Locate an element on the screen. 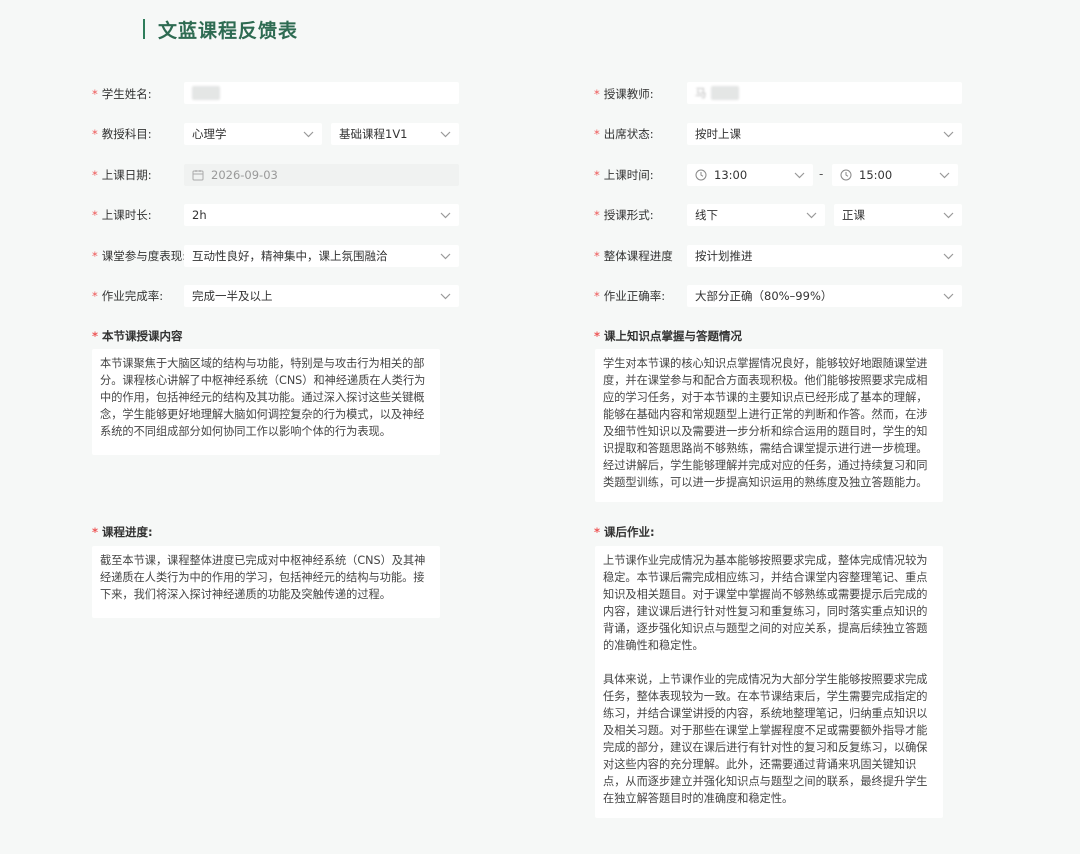 Image resolution: width=1080 pixels, height=854 pixels. redacted-teacher is located at coordinates (724, 93).